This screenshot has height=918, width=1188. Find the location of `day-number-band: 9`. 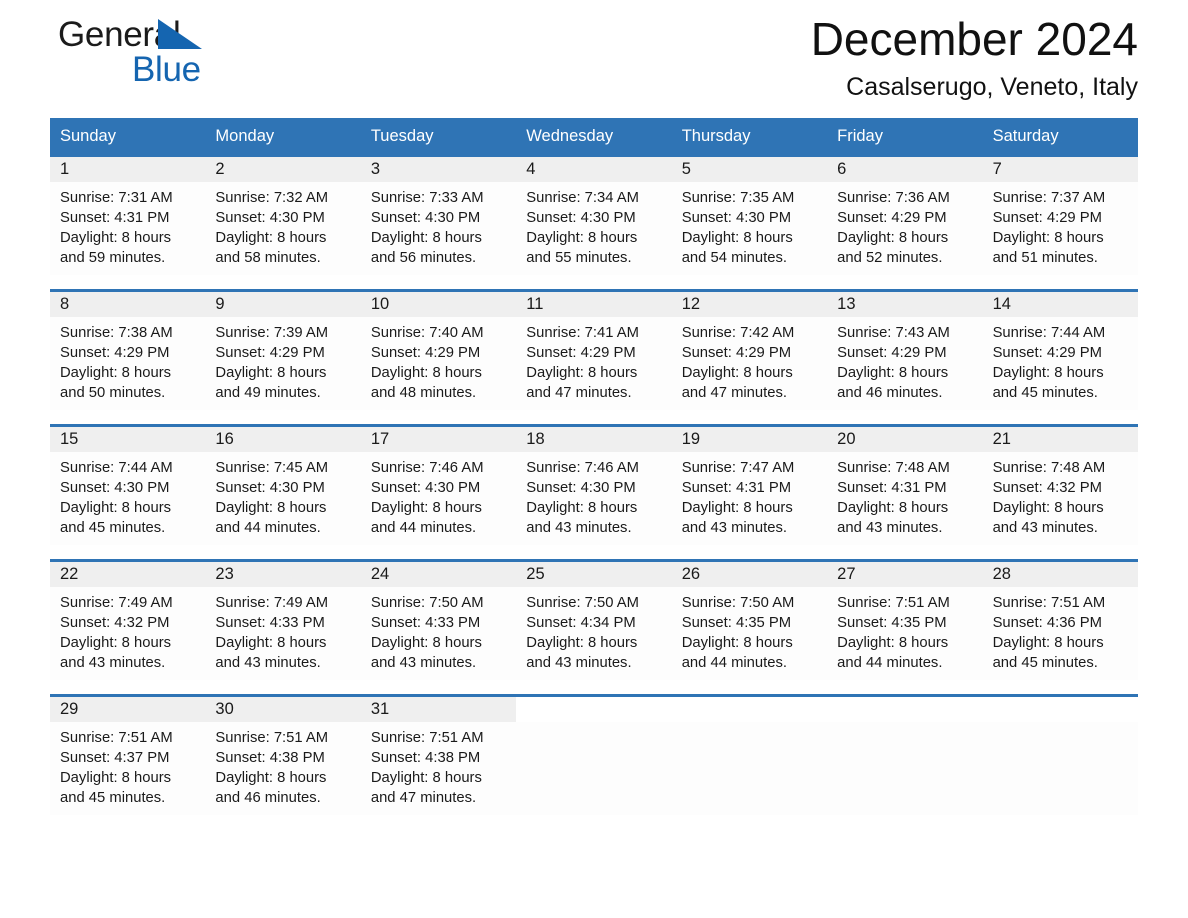

day-number-band: 9 is located at coordinates (283, 304).